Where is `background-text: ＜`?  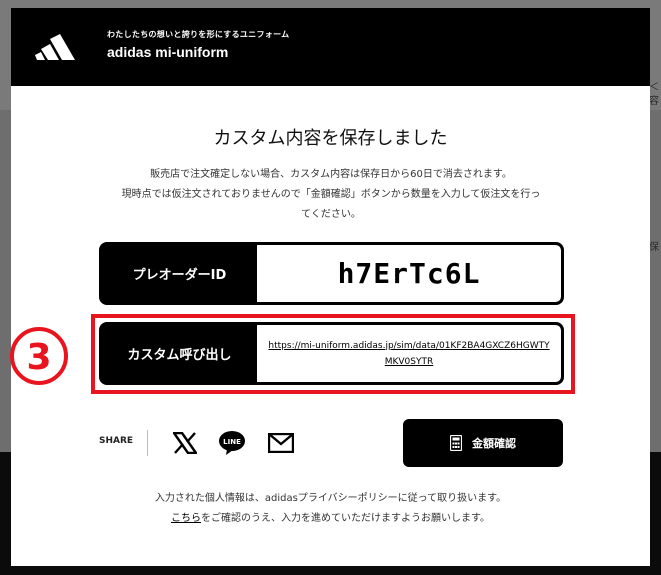 background-text: ＜ is located at coordinates (654, 87).